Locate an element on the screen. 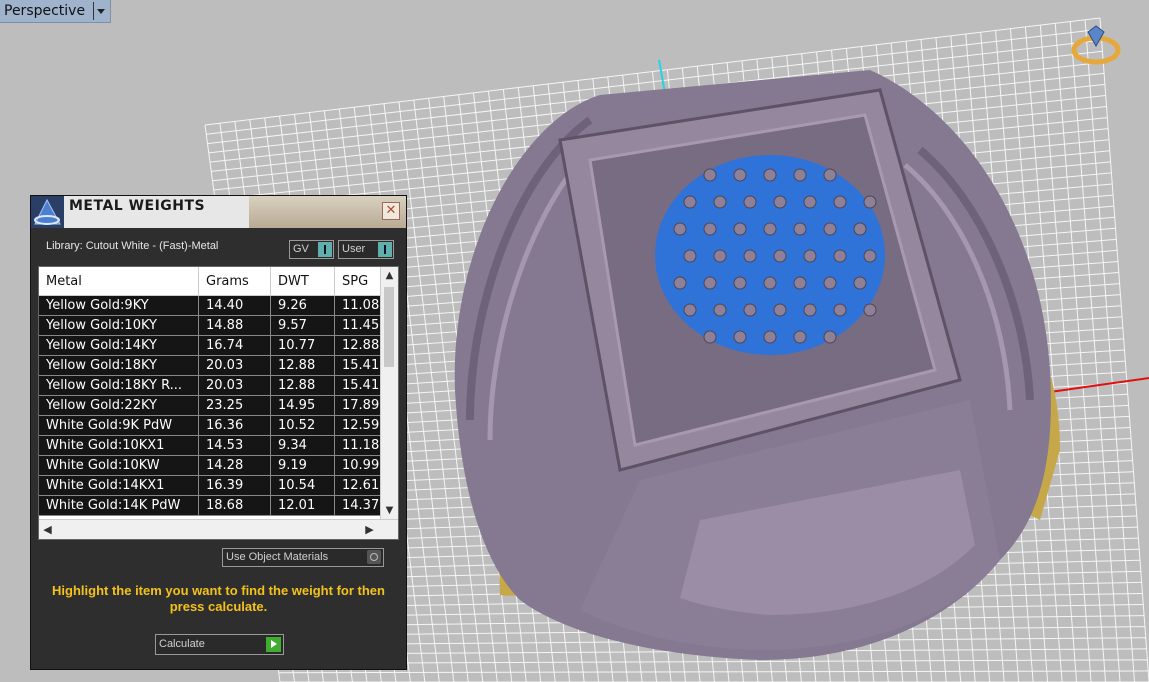 The width and height of the screenshot is (1149, 682). cell-metal: Yellow Gold:22KY is located at coordinates (119, 405).